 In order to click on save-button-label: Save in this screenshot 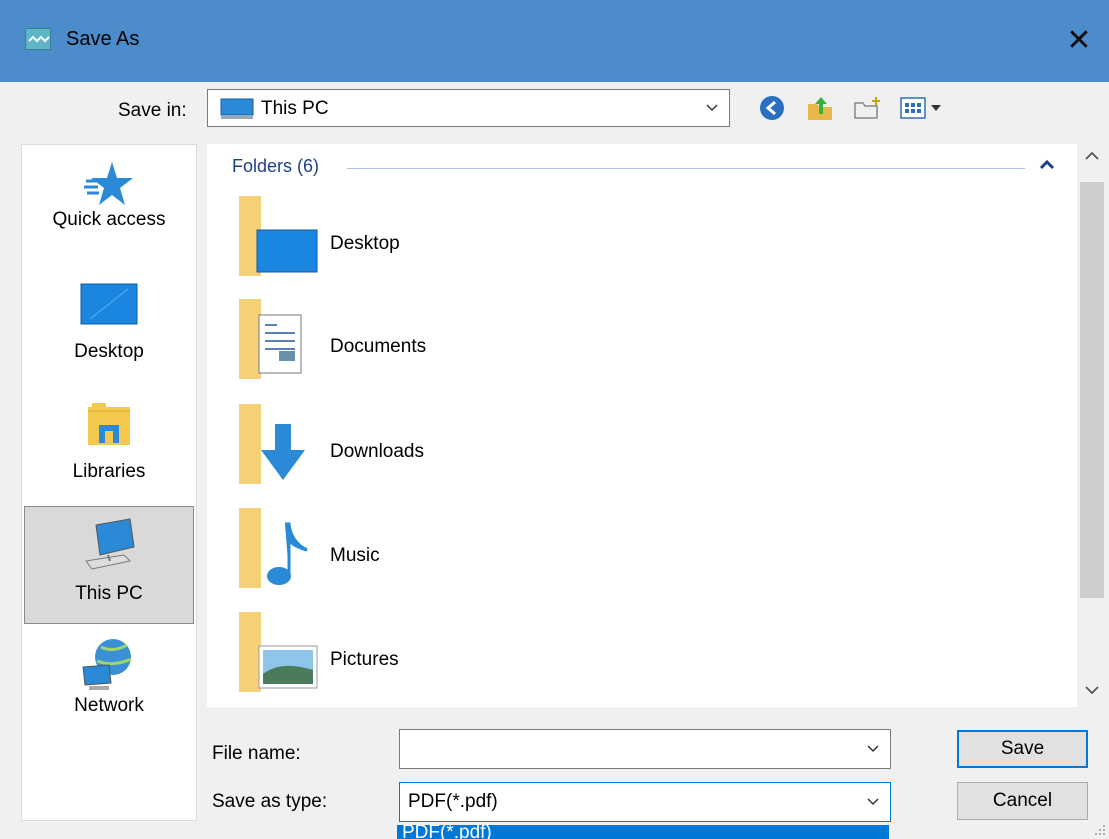, I will do `click(1022, 748)`.